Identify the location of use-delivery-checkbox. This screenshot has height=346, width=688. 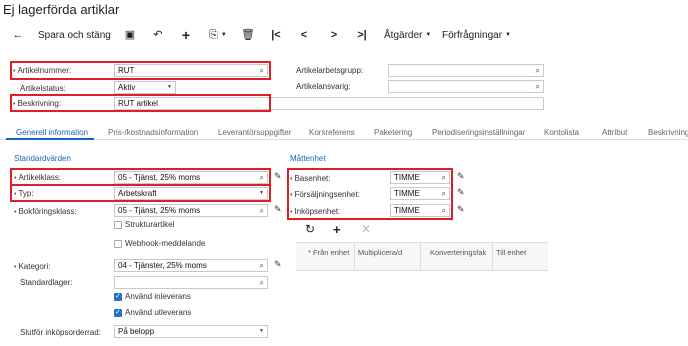
(118, 312).